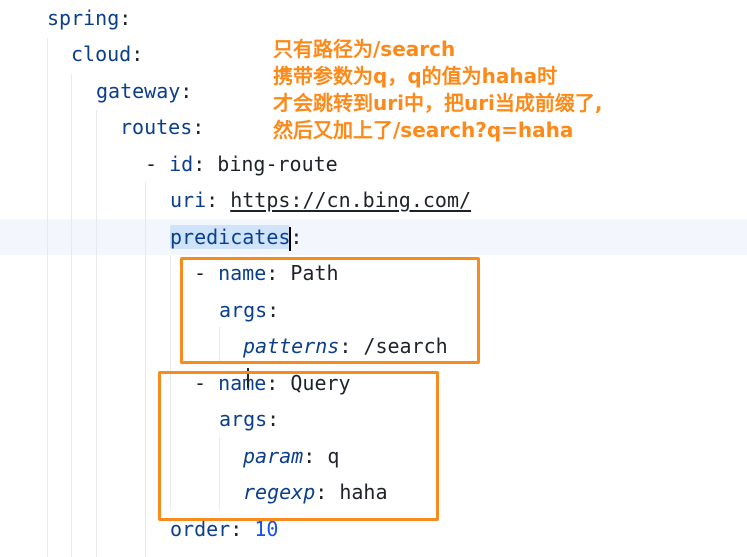 This screenshot has width=747, height=557. Describe the element at coordinates (373, 237) in the screenshot. I see `current-line-highlight` at that location.